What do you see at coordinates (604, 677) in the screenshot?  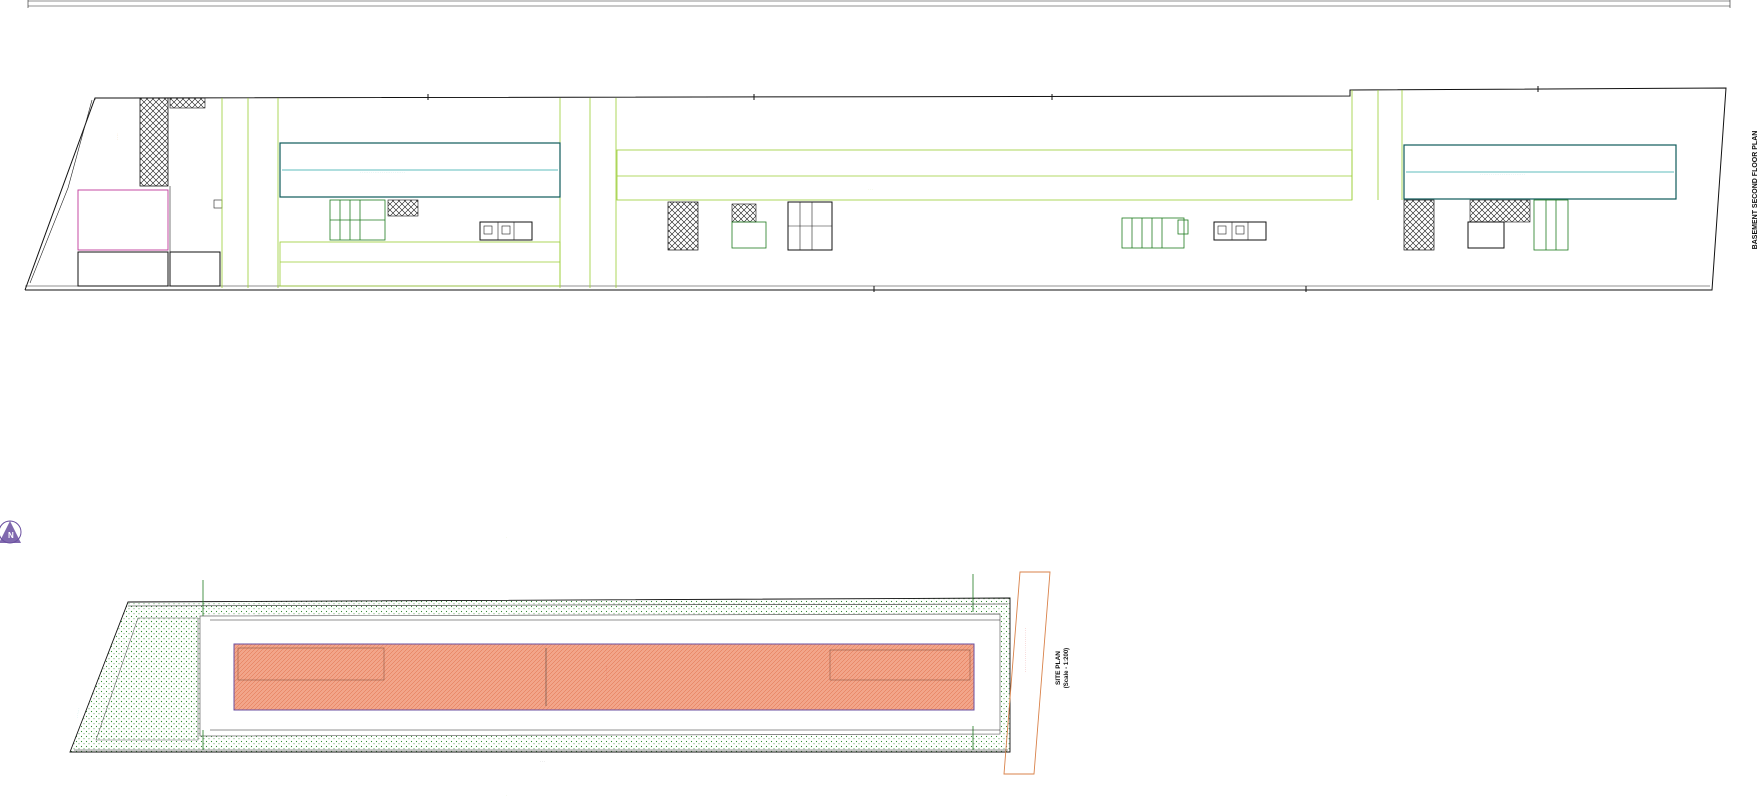 I see `building-footprint` at bounding box center [604, 677].